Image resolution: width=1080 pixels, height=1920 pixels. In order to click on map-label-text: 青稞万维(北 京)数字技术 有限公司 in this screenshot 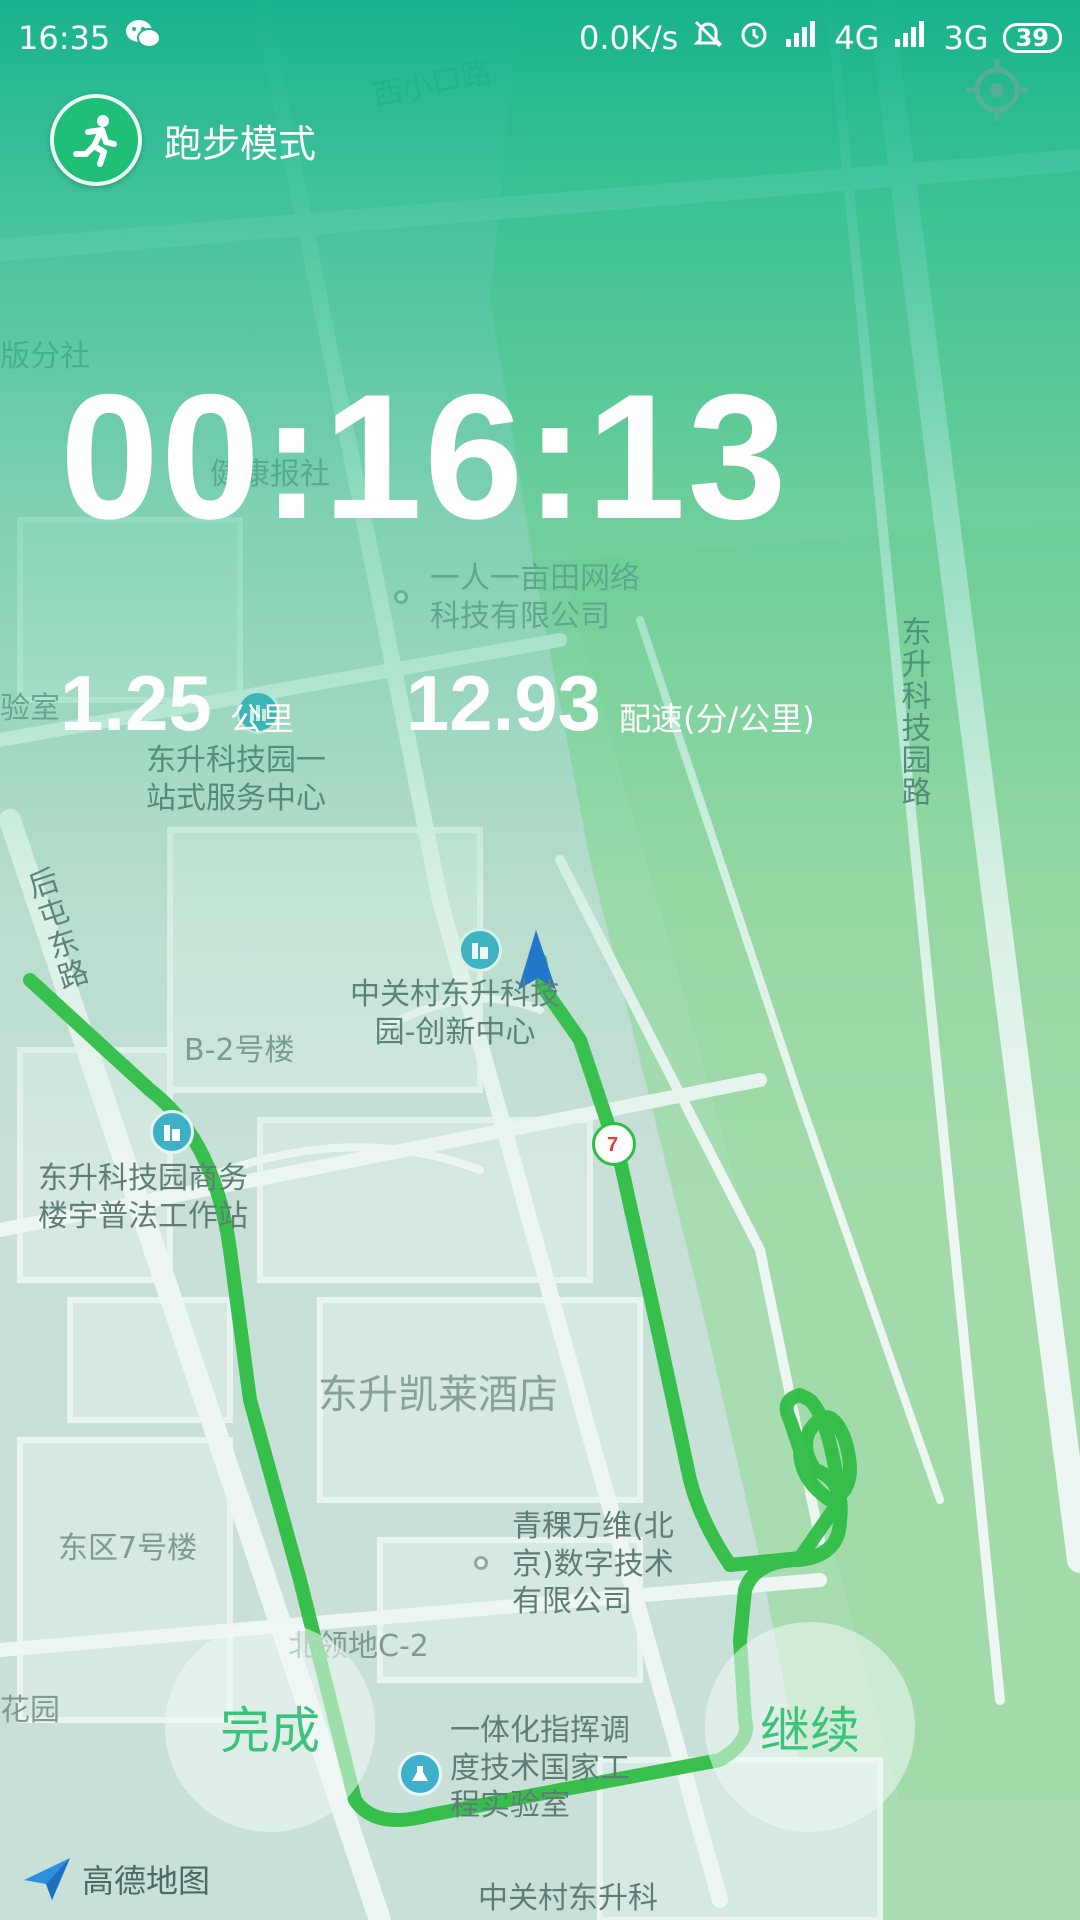, I will do `click(593, 1564)`.